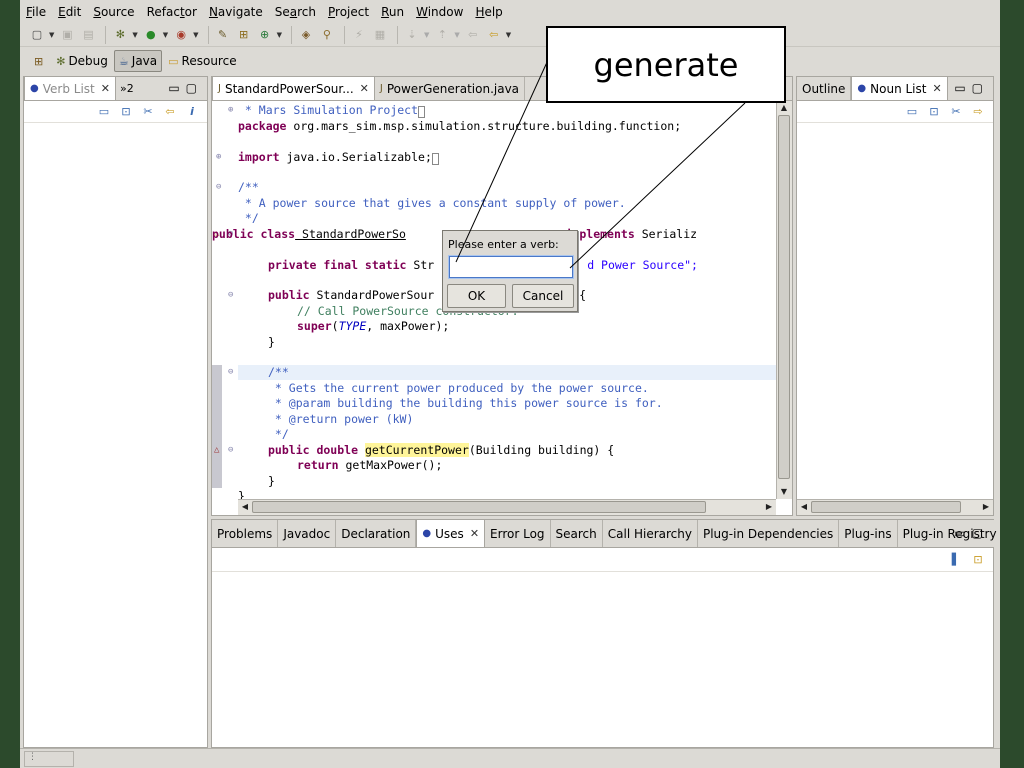  Describe the element at coordinates (293, 88) in the screenshot. I see `tab-standard-power-source: J StandardPowerSour... ✕` at that location.